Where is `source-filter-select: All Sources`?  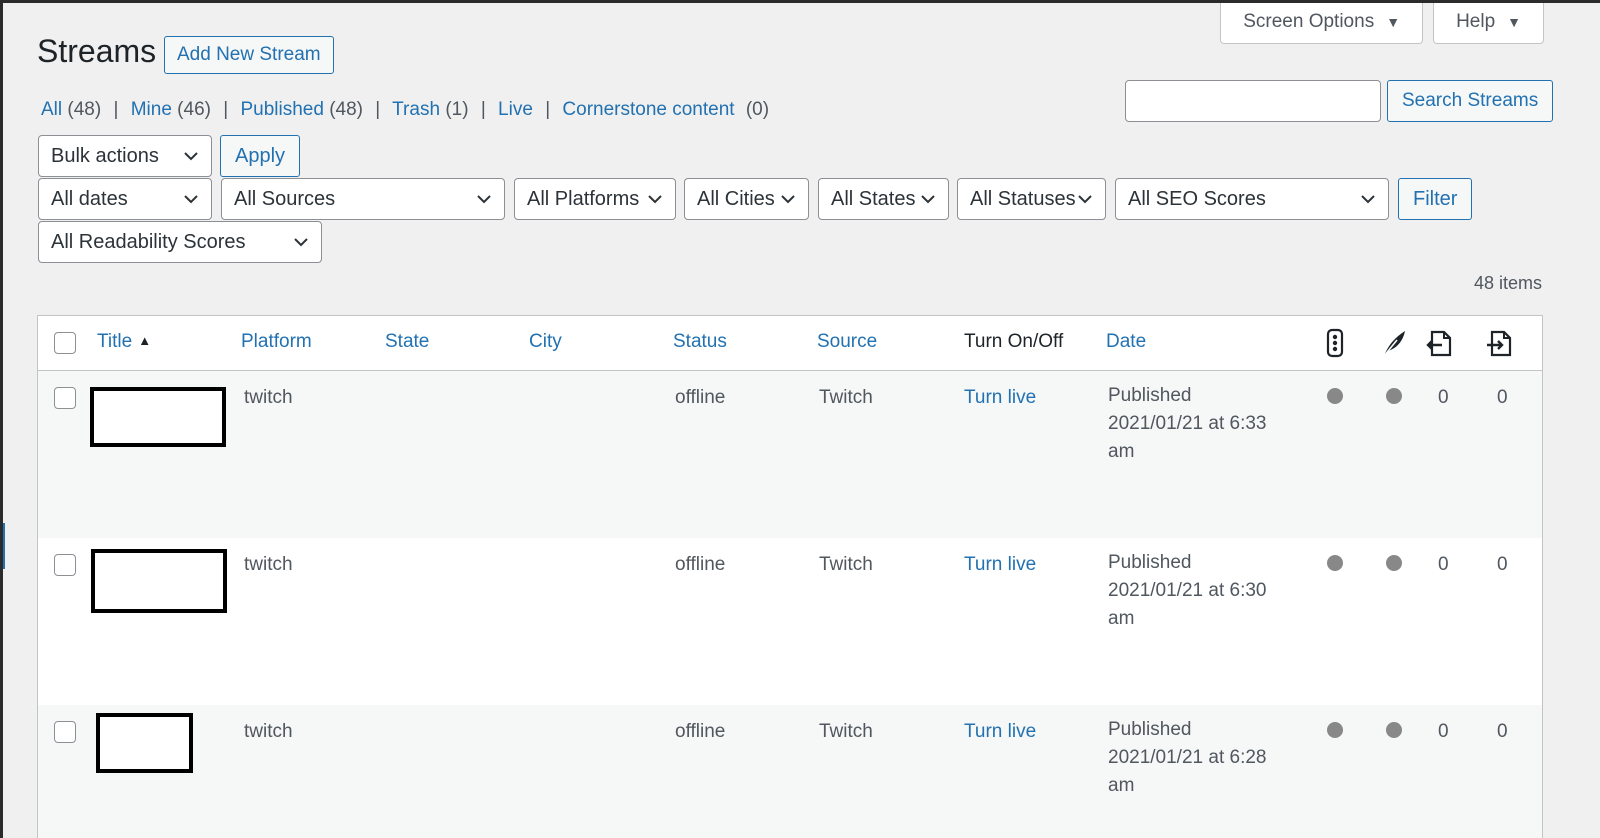 source-filter-select: All Sources is located at coordinates (363, 199).